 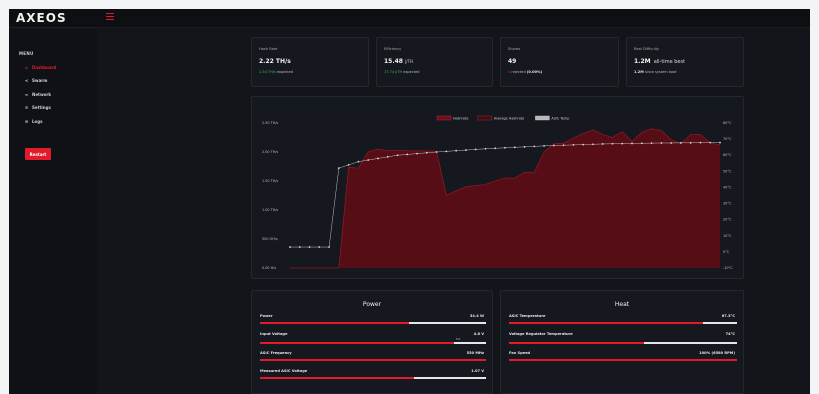 I want to click on hashrate-card: Hash Rate 2.22 TH/s 1.54 TH/s expected, so click(x=310, y=62).